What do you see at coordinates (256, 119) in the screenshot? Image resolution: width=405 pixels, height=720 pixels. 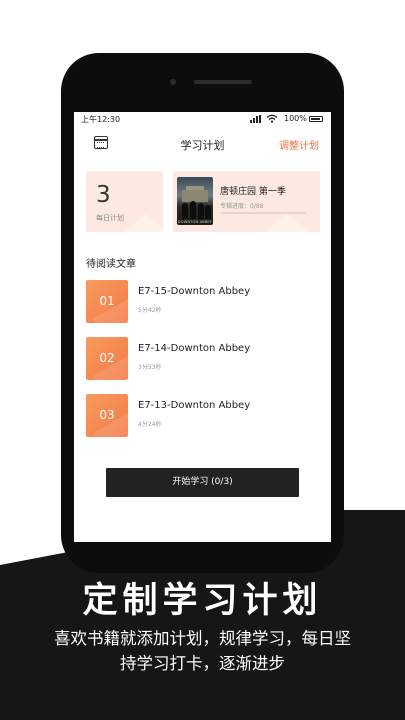 I see `signal-icon` at bounding box center [256, 119].